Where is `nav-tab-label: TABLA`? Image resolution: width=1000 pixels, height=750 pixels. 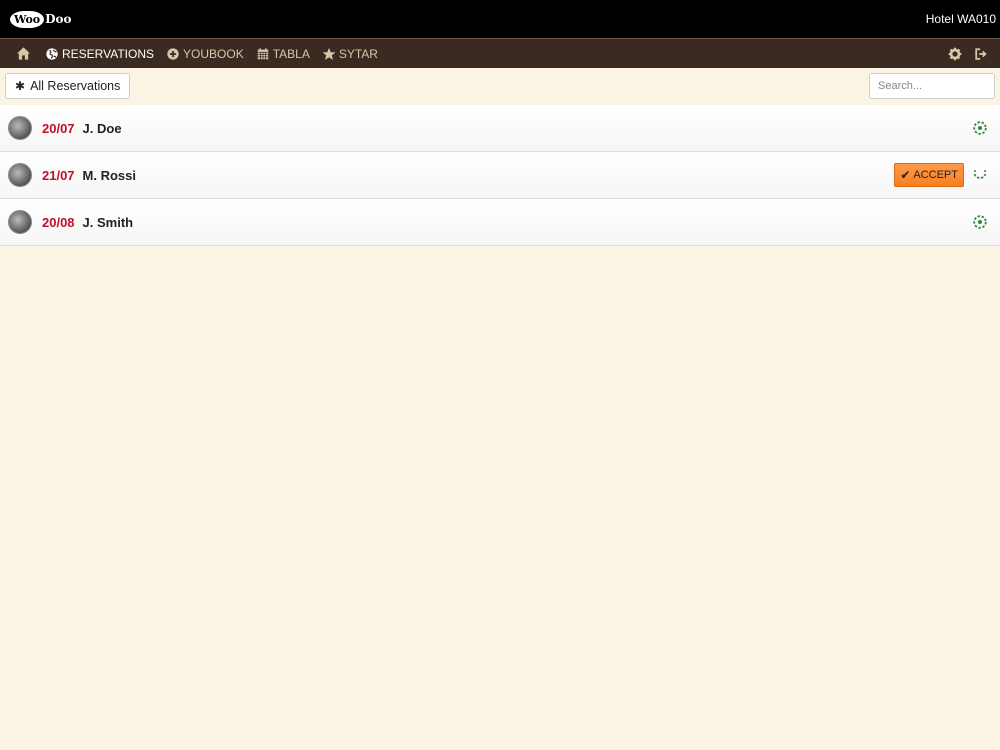 nav-tab-label: TABLA is located at coordinates (291, 53).